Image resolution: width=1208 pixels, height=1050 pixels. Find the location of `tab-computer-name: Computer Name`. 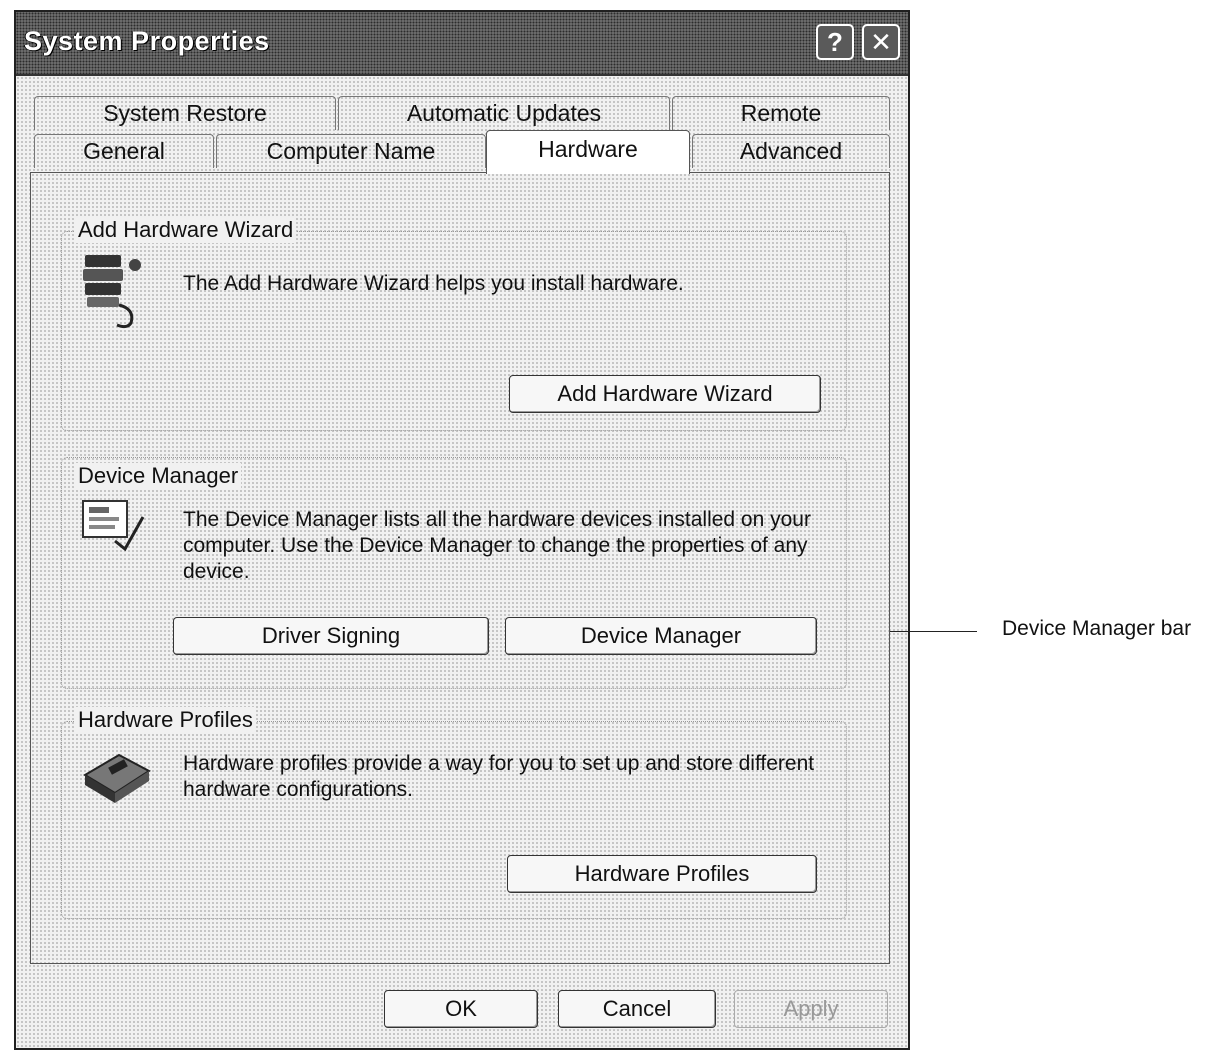

tab-computer-name: Computer Name is located at coordinates (351, 151).